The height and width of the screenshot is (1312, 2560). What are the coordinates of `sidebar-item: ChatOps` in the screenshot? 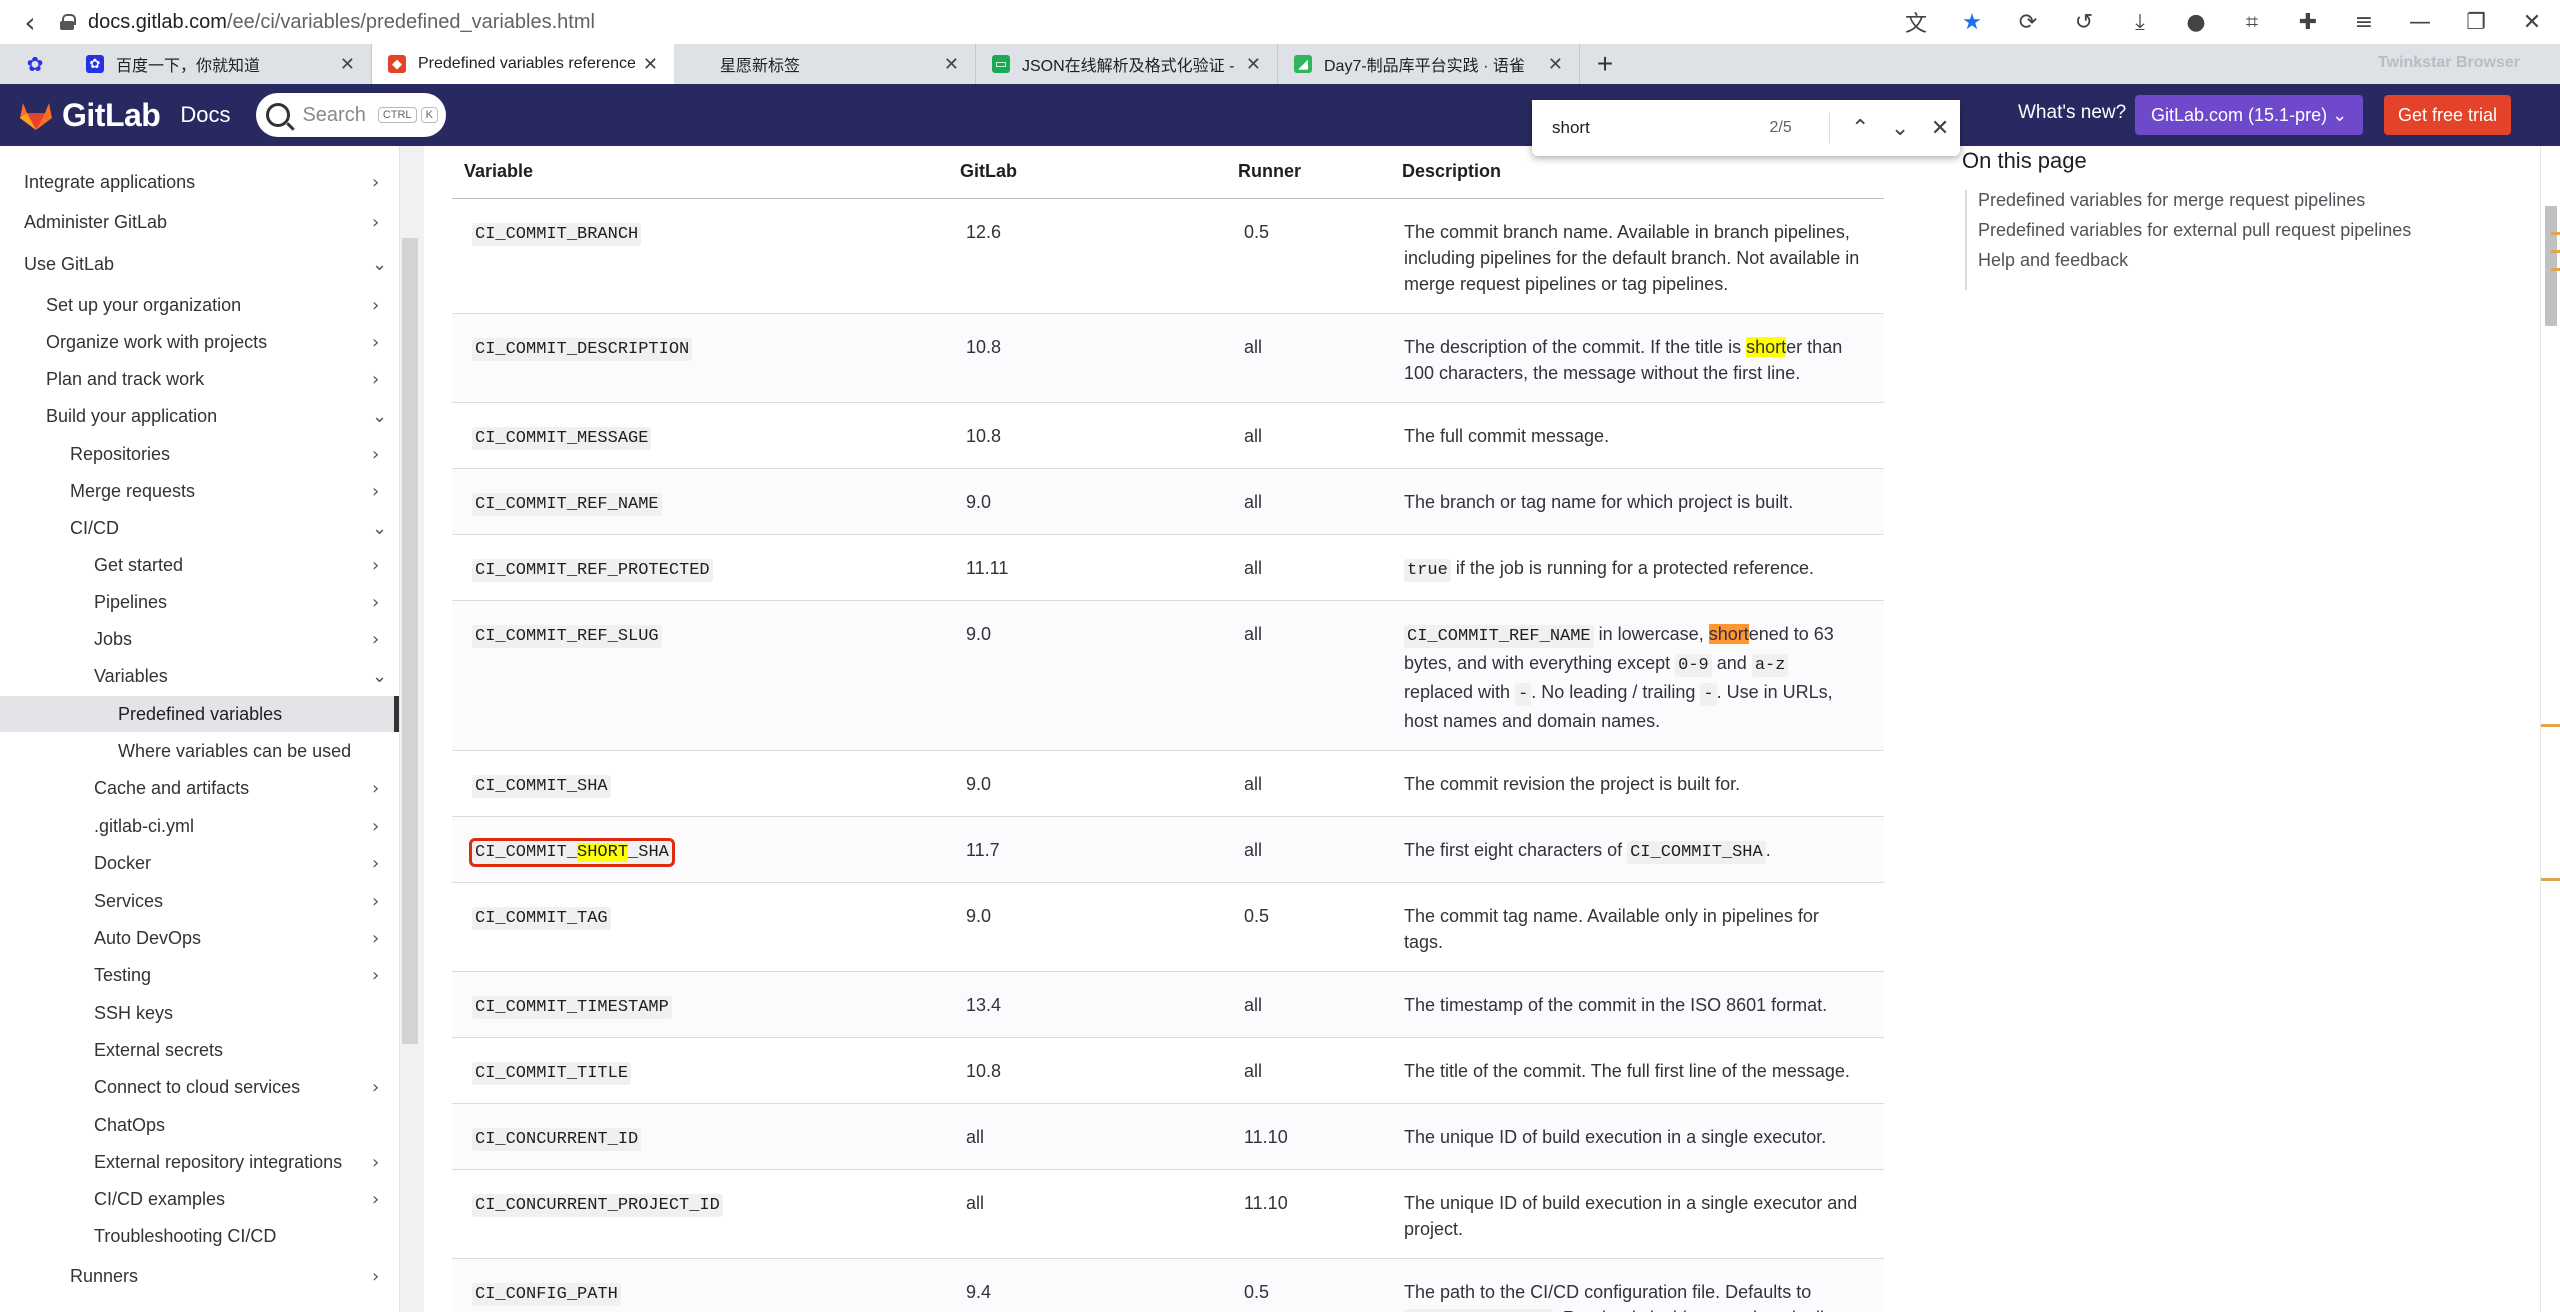 It's located at (199, 1125).